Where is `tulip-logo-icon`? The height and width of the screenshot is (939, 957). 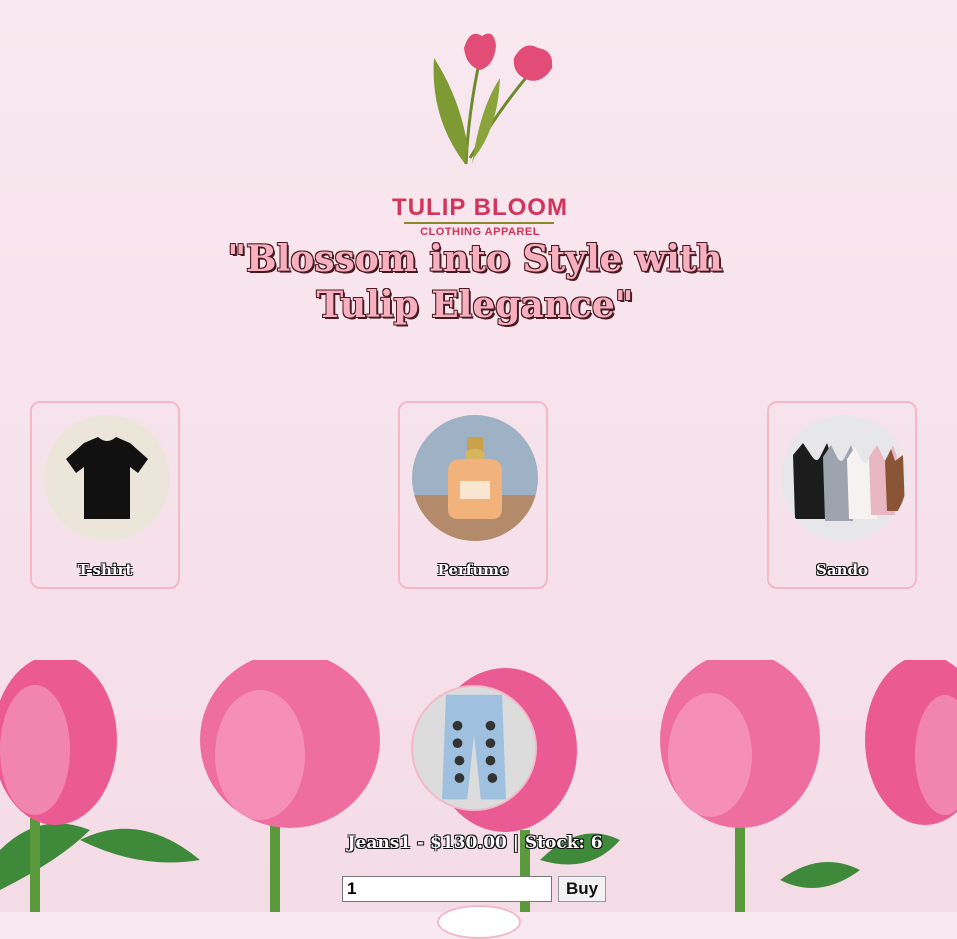 tulip-logo-icon is located at coordinates (493, 99).